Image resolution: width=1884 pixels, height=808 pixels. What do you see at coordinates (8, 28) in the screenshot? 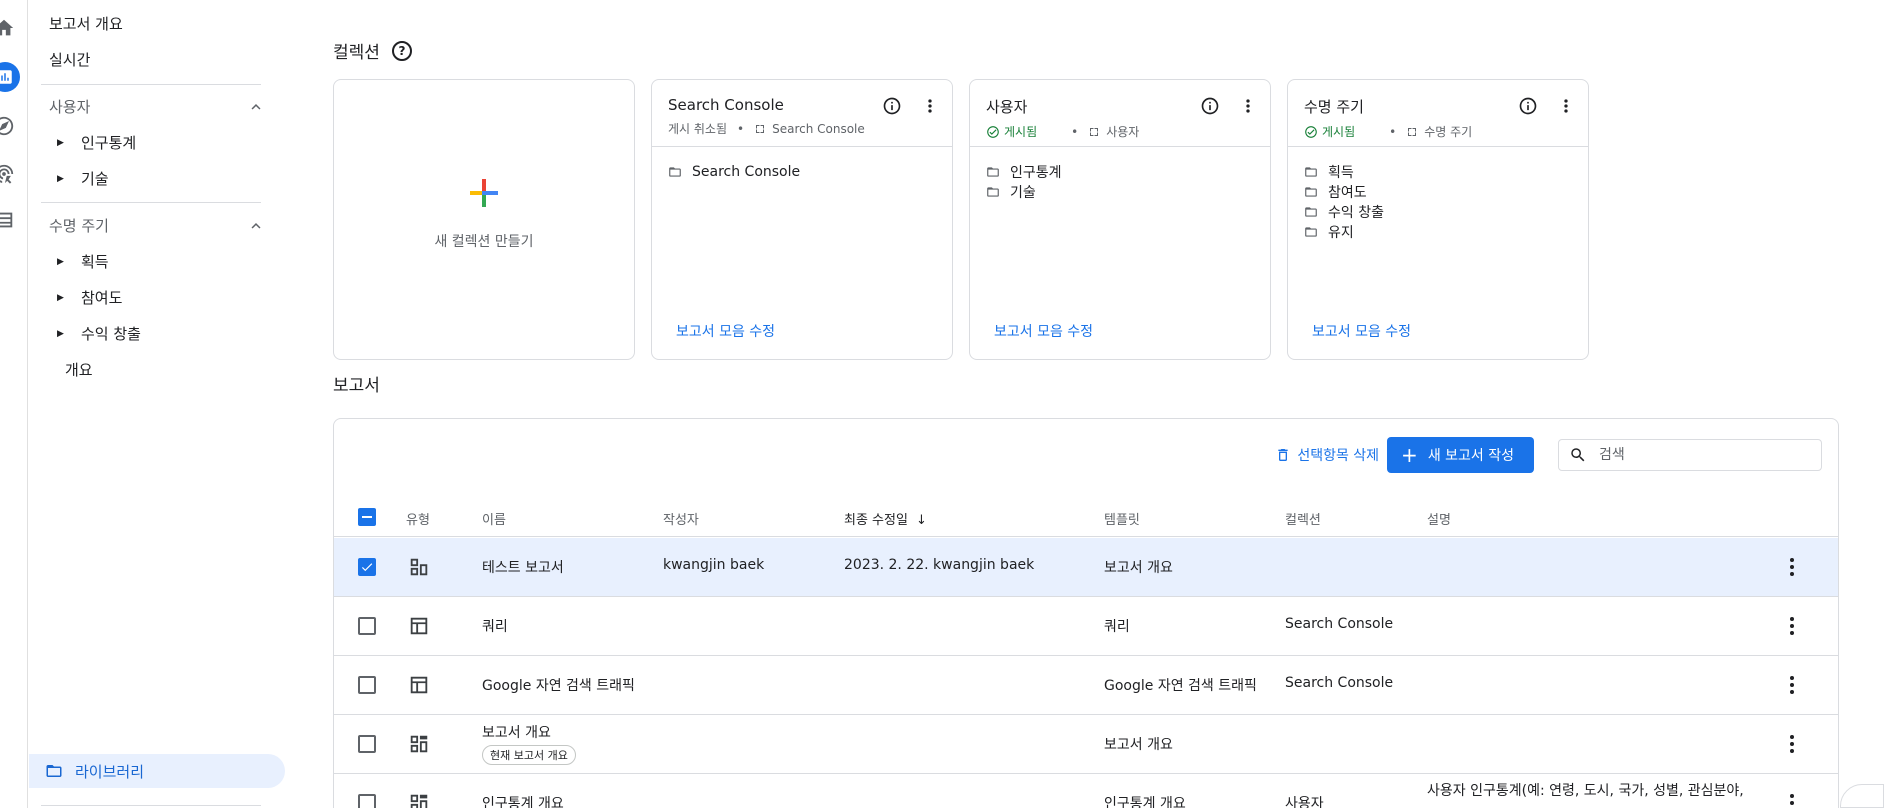
I see `home-icon` at bounding box center [8, 28].